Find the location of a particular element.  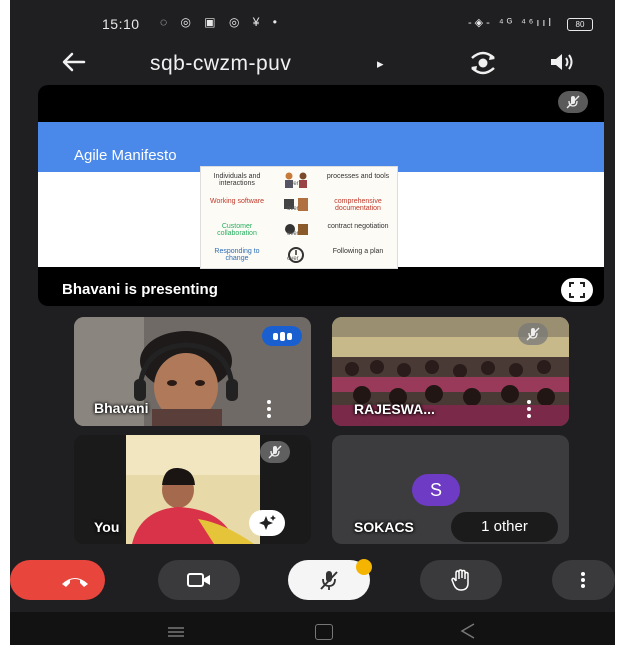

raise-hand-button is located at coordinates (461, 580).